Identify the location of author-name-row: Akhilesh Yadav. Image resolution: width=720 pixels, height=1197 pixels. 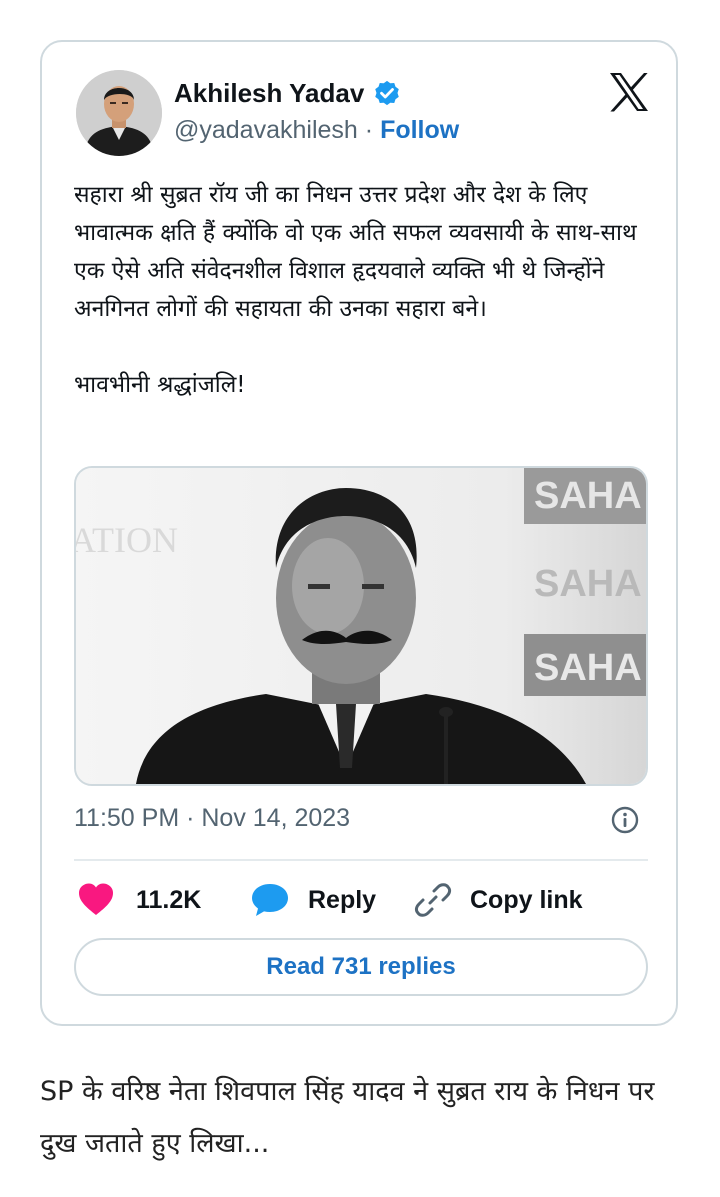
(288, 93).